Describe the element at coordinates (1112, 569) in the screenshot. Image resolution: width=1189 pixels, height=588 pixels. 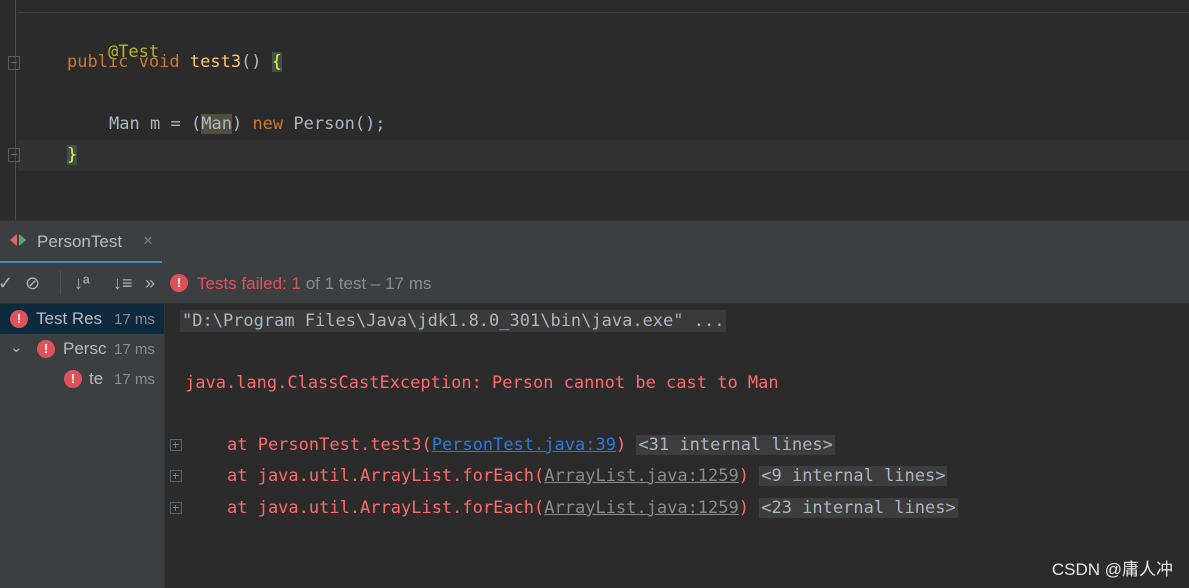
I see `watermark: CSDN @庸人冲` at that location.